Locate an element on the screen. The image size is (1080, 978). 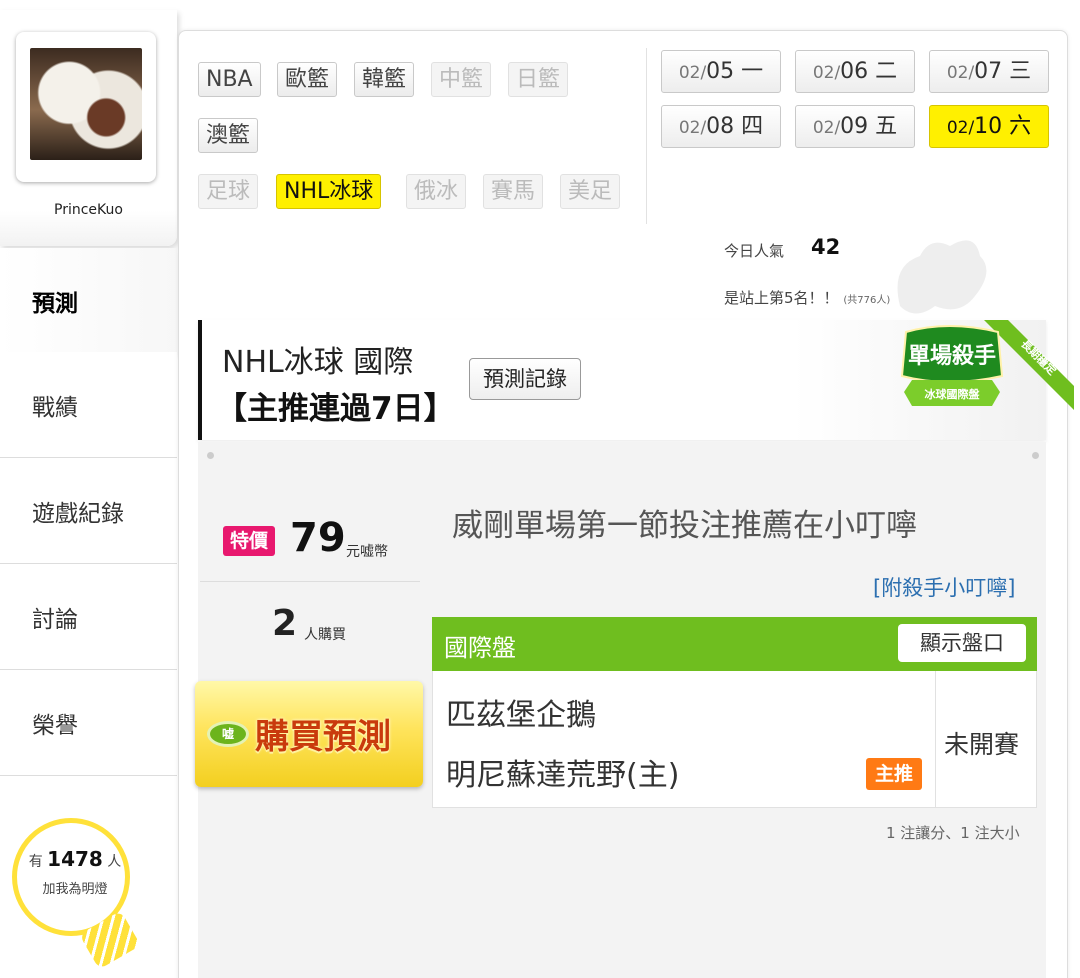
bets-summary: 1 注讓分、1 注大小 is located at coordinates (953, 833).